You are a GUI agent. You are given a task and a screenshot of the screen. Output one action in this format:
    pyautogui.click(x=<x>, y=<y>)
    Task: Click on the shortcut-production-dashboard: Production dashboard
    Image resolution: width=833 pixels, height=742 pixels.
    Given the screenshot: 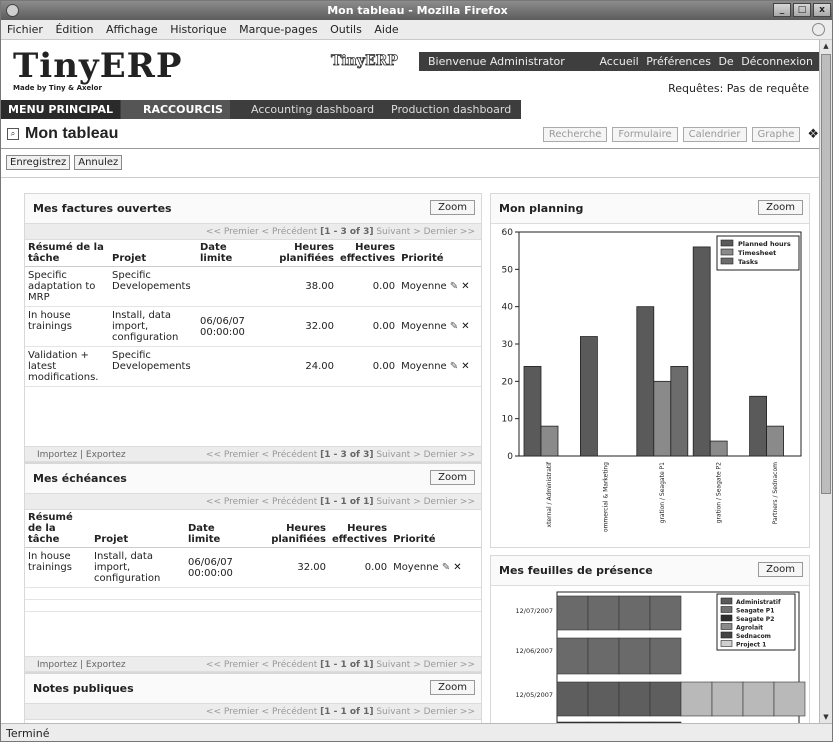 What is the action you would take?
    pyautogui.click(x=451, y=109)
    